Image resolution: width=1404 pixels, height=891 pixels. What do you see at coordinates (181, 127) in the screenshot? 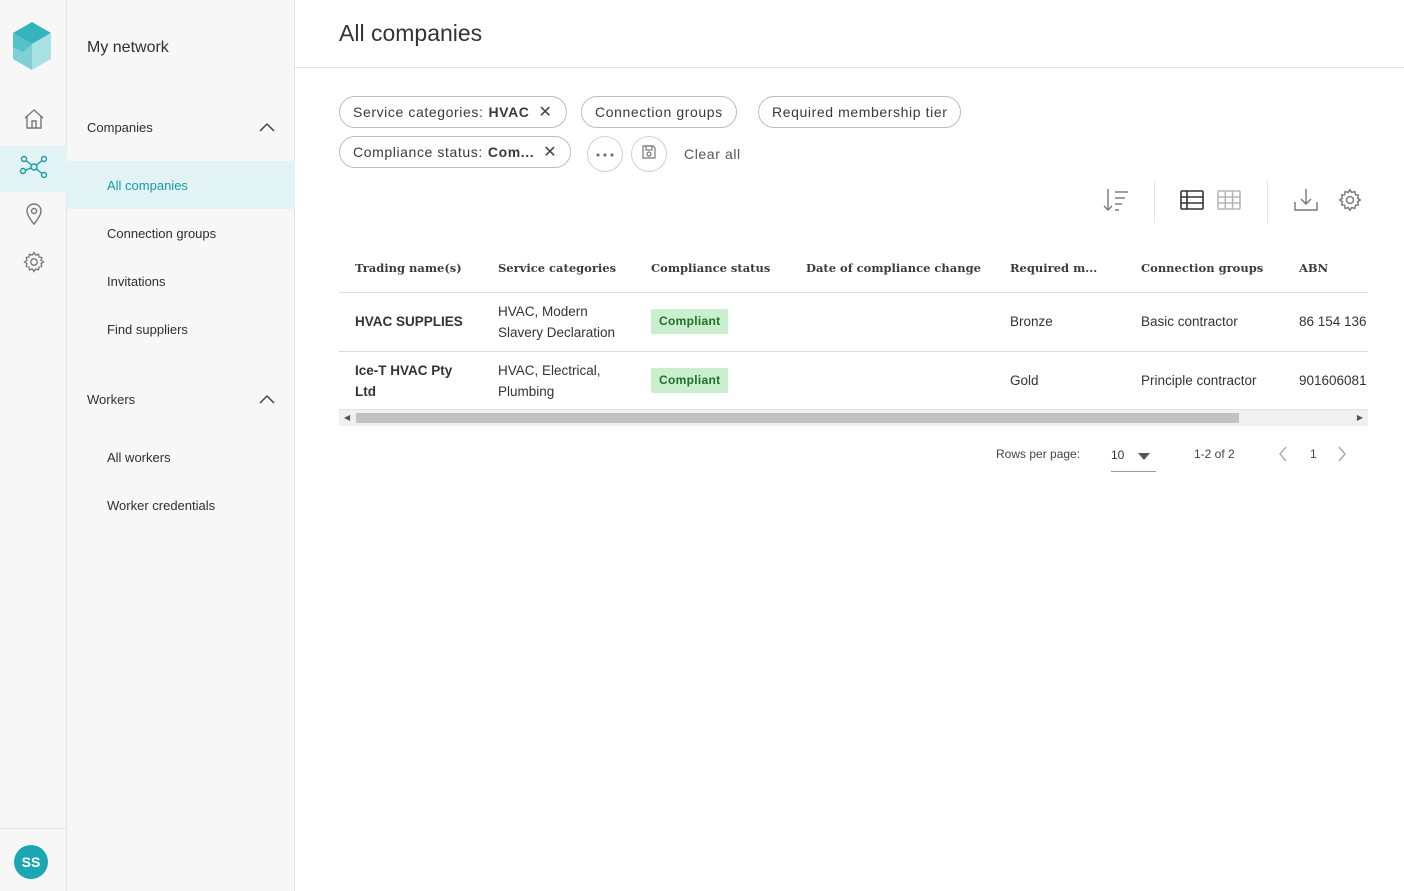
I see `sidebar-section-companies: Companies` at bounding box center [181, 127].